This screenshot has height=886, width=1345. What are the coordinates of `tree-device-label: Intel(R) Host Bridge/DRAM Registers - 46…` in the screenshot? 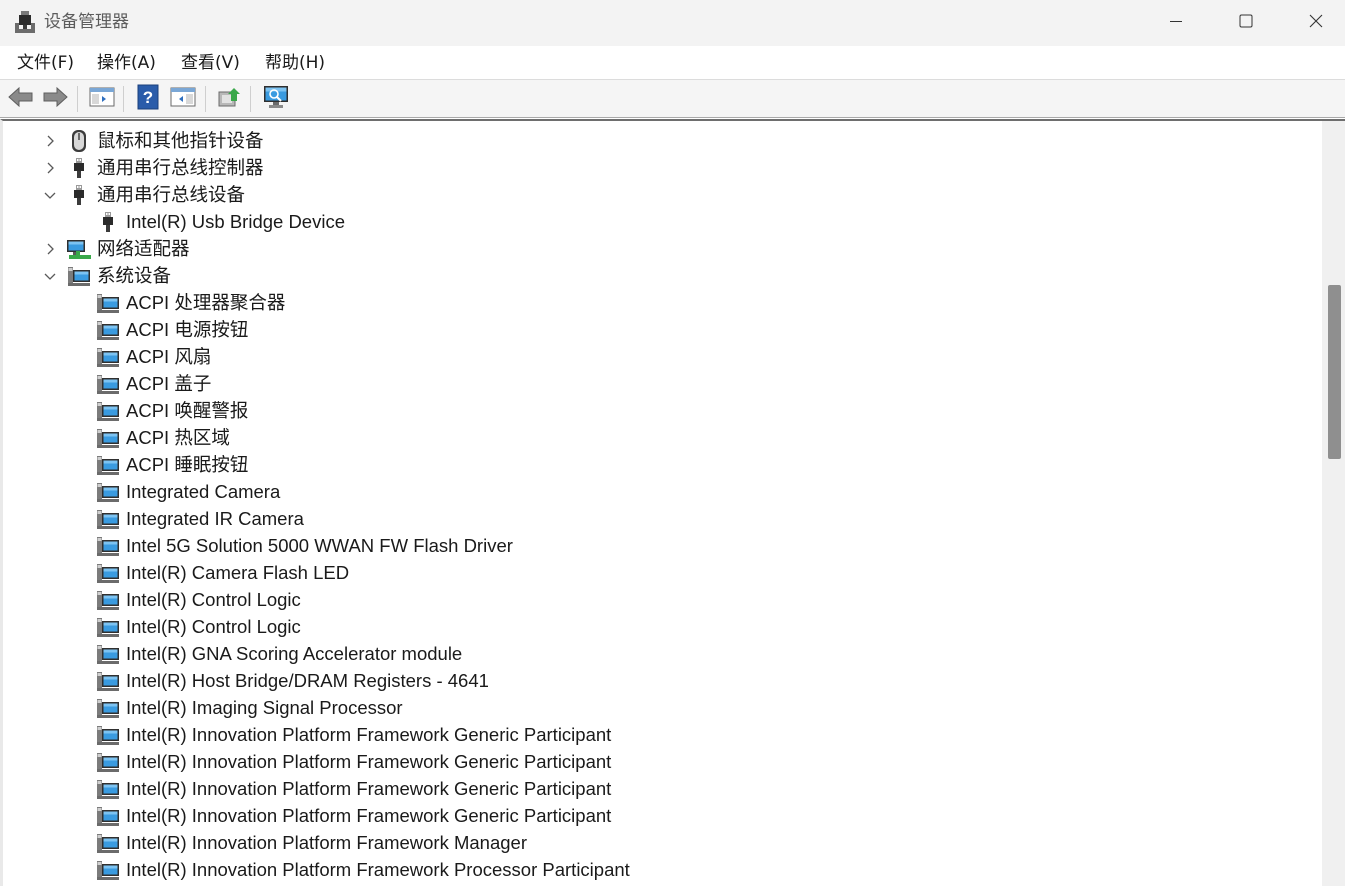 It's located at (307, 680).